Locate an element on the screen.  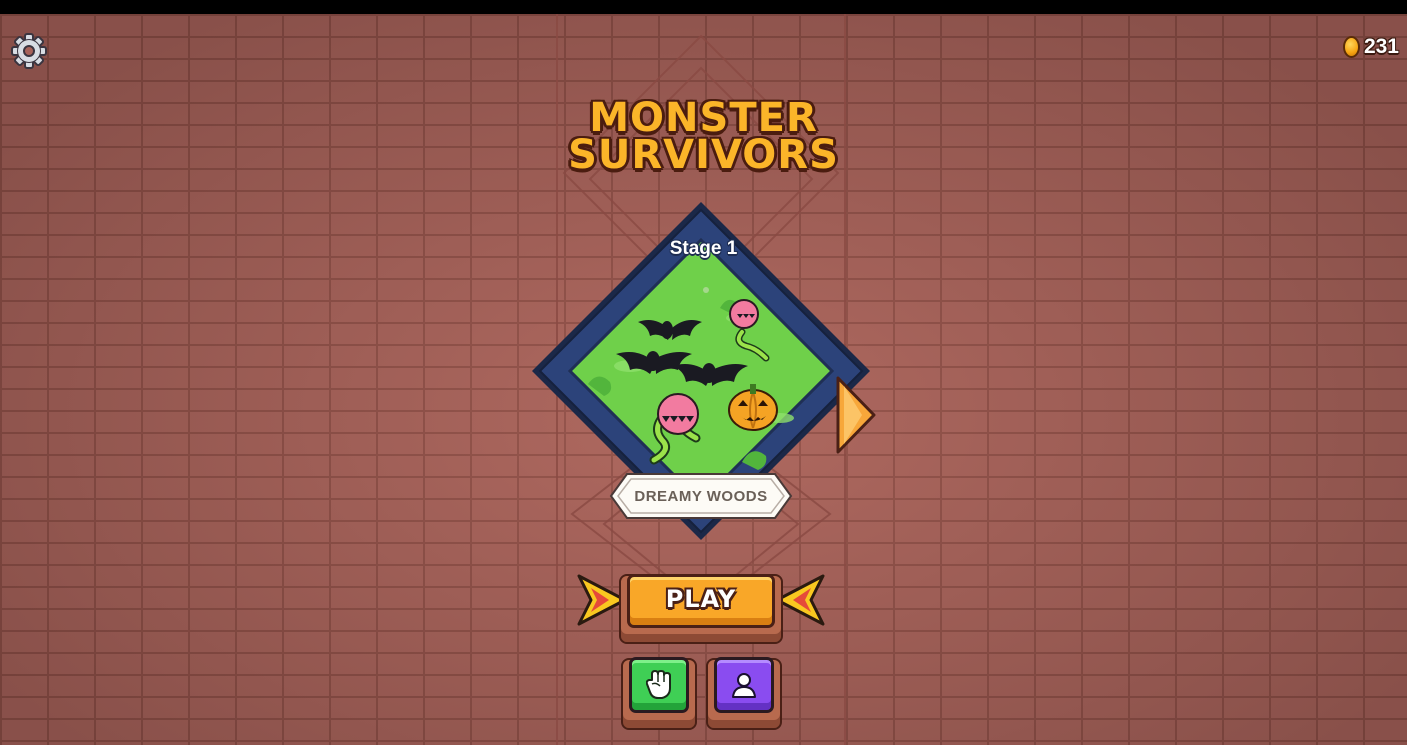
title-line-2: SURVIVORS is located at coordinates (703, 155).